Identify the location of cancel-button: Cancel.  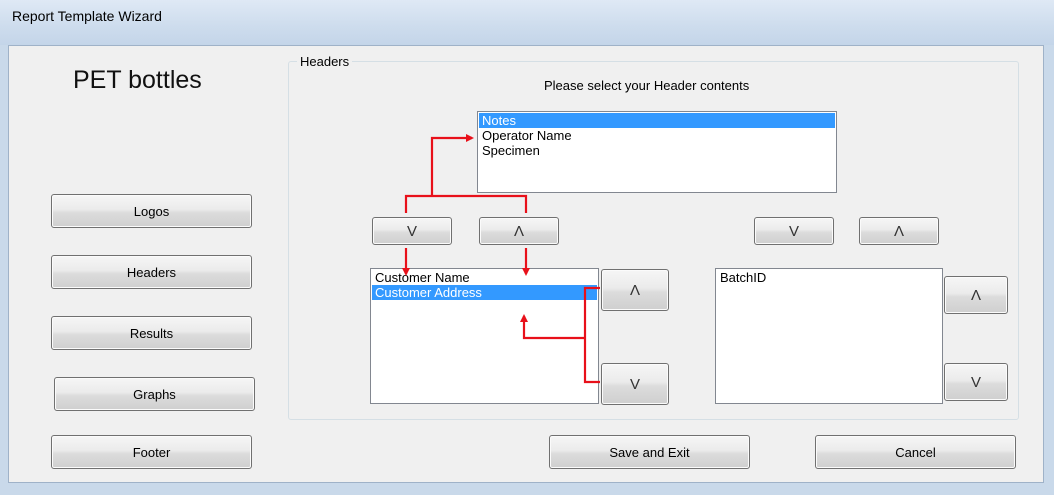
(915, 452).